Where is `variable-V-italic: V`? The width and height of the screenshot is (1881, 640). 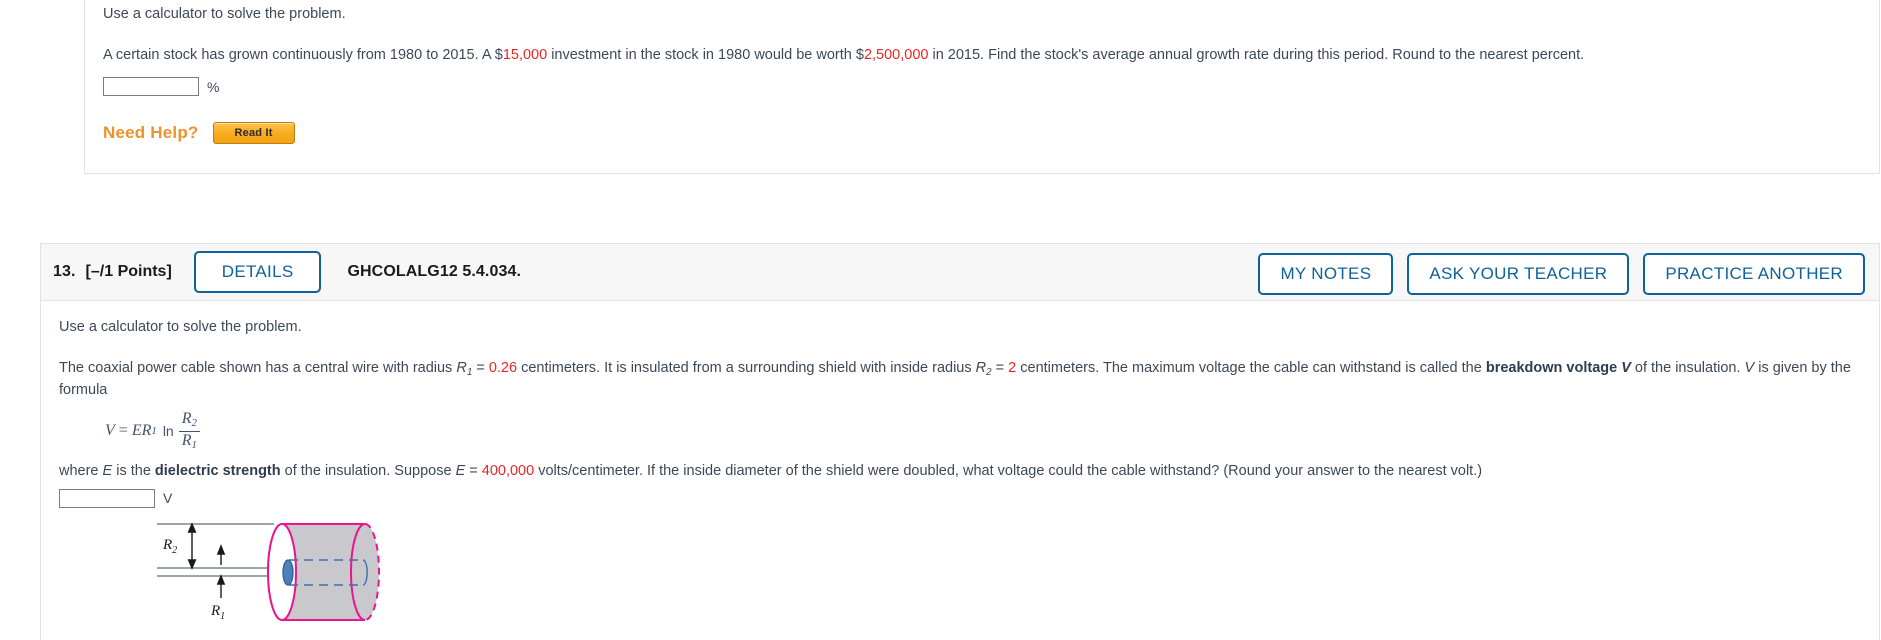
variable-V-italic: V is located at coordinates (1749, 368).